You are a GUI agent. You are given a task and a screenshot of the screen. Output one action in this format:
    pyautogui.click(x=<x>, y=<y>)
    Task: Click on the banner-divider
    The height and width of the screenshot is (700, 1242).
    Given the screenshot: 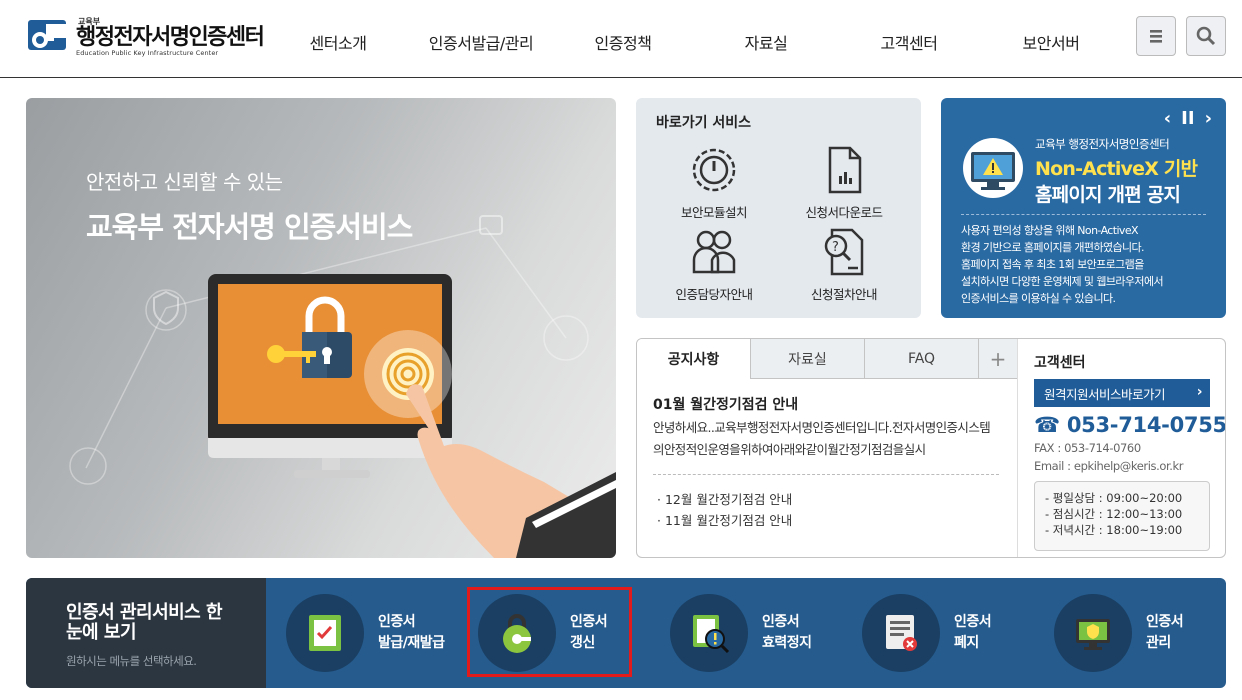 What is the action you would take?
    pyautogui.click(x=1083, y=214)
    